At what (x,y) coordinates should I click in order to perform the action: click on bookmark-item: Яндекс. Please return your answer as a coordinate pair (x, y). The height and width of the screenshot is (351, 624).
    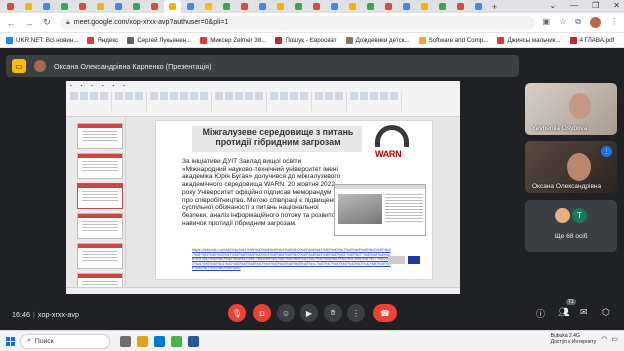
    Looking at the image, I should click on (102, 40).